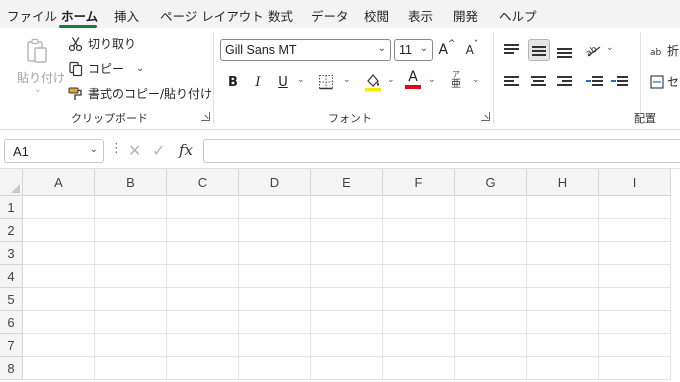 The height and width of the screenshot is (382, 680). Describe the element at coordinates (11, 345) in the screenshot. I see `row-header-7: 7` at that location.